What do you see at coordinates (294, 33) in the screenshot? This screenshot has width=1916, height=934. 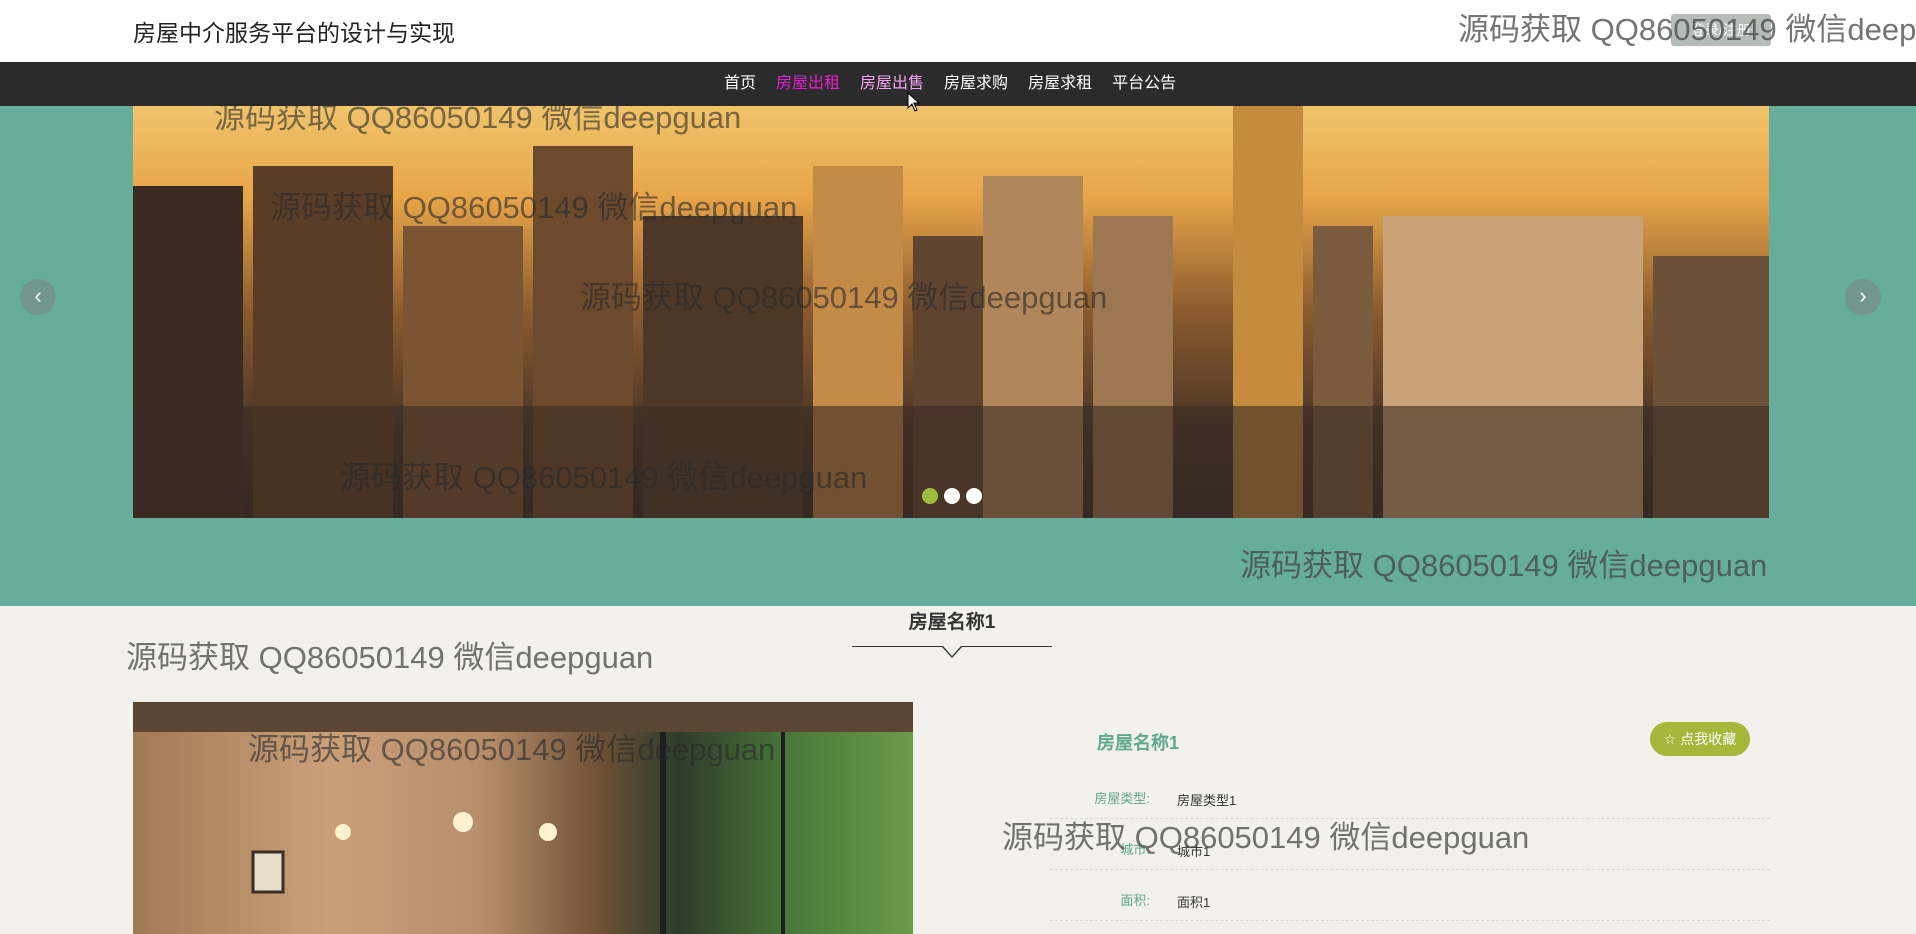 I see `site-title: 房屋中介服务平台的设计与实现` at bounding box center [294, 33].